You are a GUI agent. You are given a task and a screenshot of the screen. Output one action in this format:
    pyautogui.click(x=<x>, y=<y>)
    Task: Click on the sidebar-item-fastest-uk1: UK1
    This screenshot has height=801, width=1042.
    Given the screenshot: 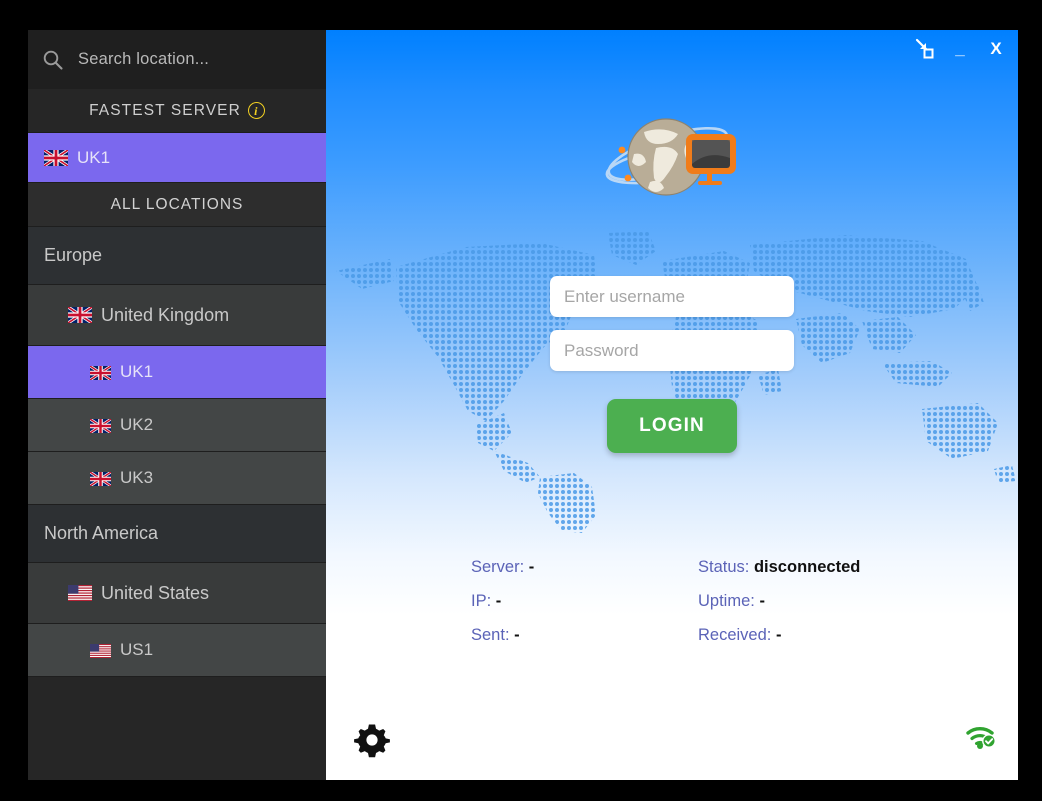 What is the action you would take?
    pyautogui.click(x=177, y=158)
    